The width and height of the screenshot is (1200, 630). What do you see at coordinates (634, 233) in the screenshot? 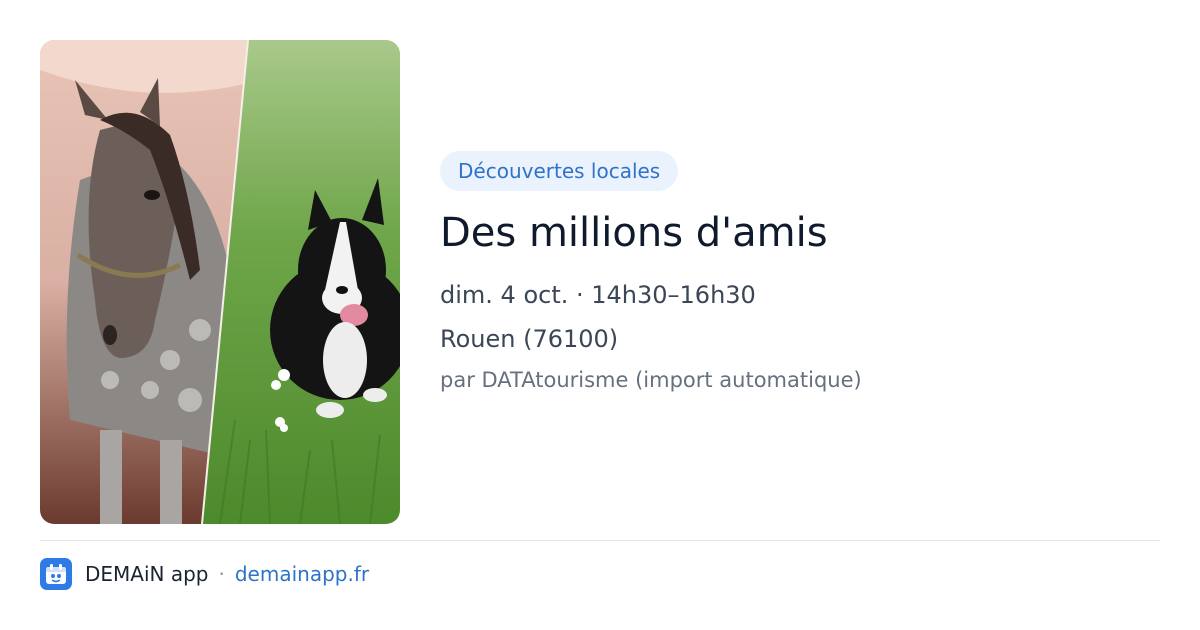
I see `event-title: Des millions d'amis` at bounding box center [634, 233].